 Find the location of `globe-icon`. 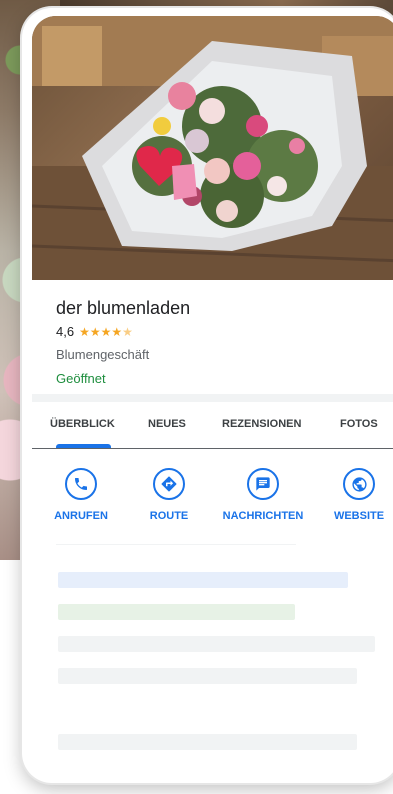

globe-icon is located at coordinates (359, 484).